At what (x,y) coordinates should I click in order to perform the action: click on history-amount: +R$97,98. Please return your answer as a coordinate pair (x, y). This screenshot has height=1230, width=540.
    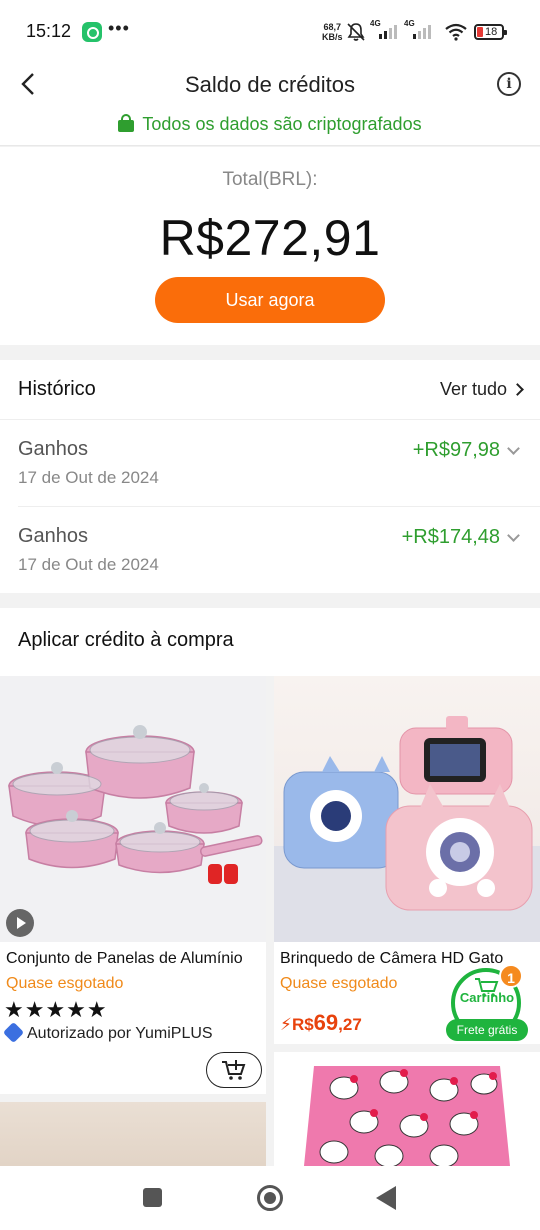
    Looking at the image, I should click on (456, 450).